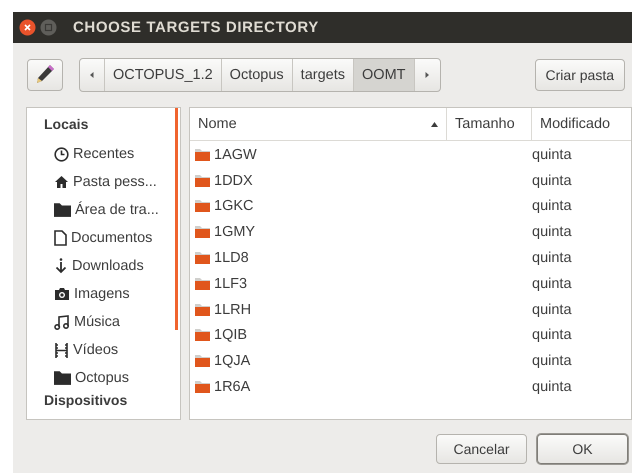  I want to click on camera-icon, so click(62, 294).